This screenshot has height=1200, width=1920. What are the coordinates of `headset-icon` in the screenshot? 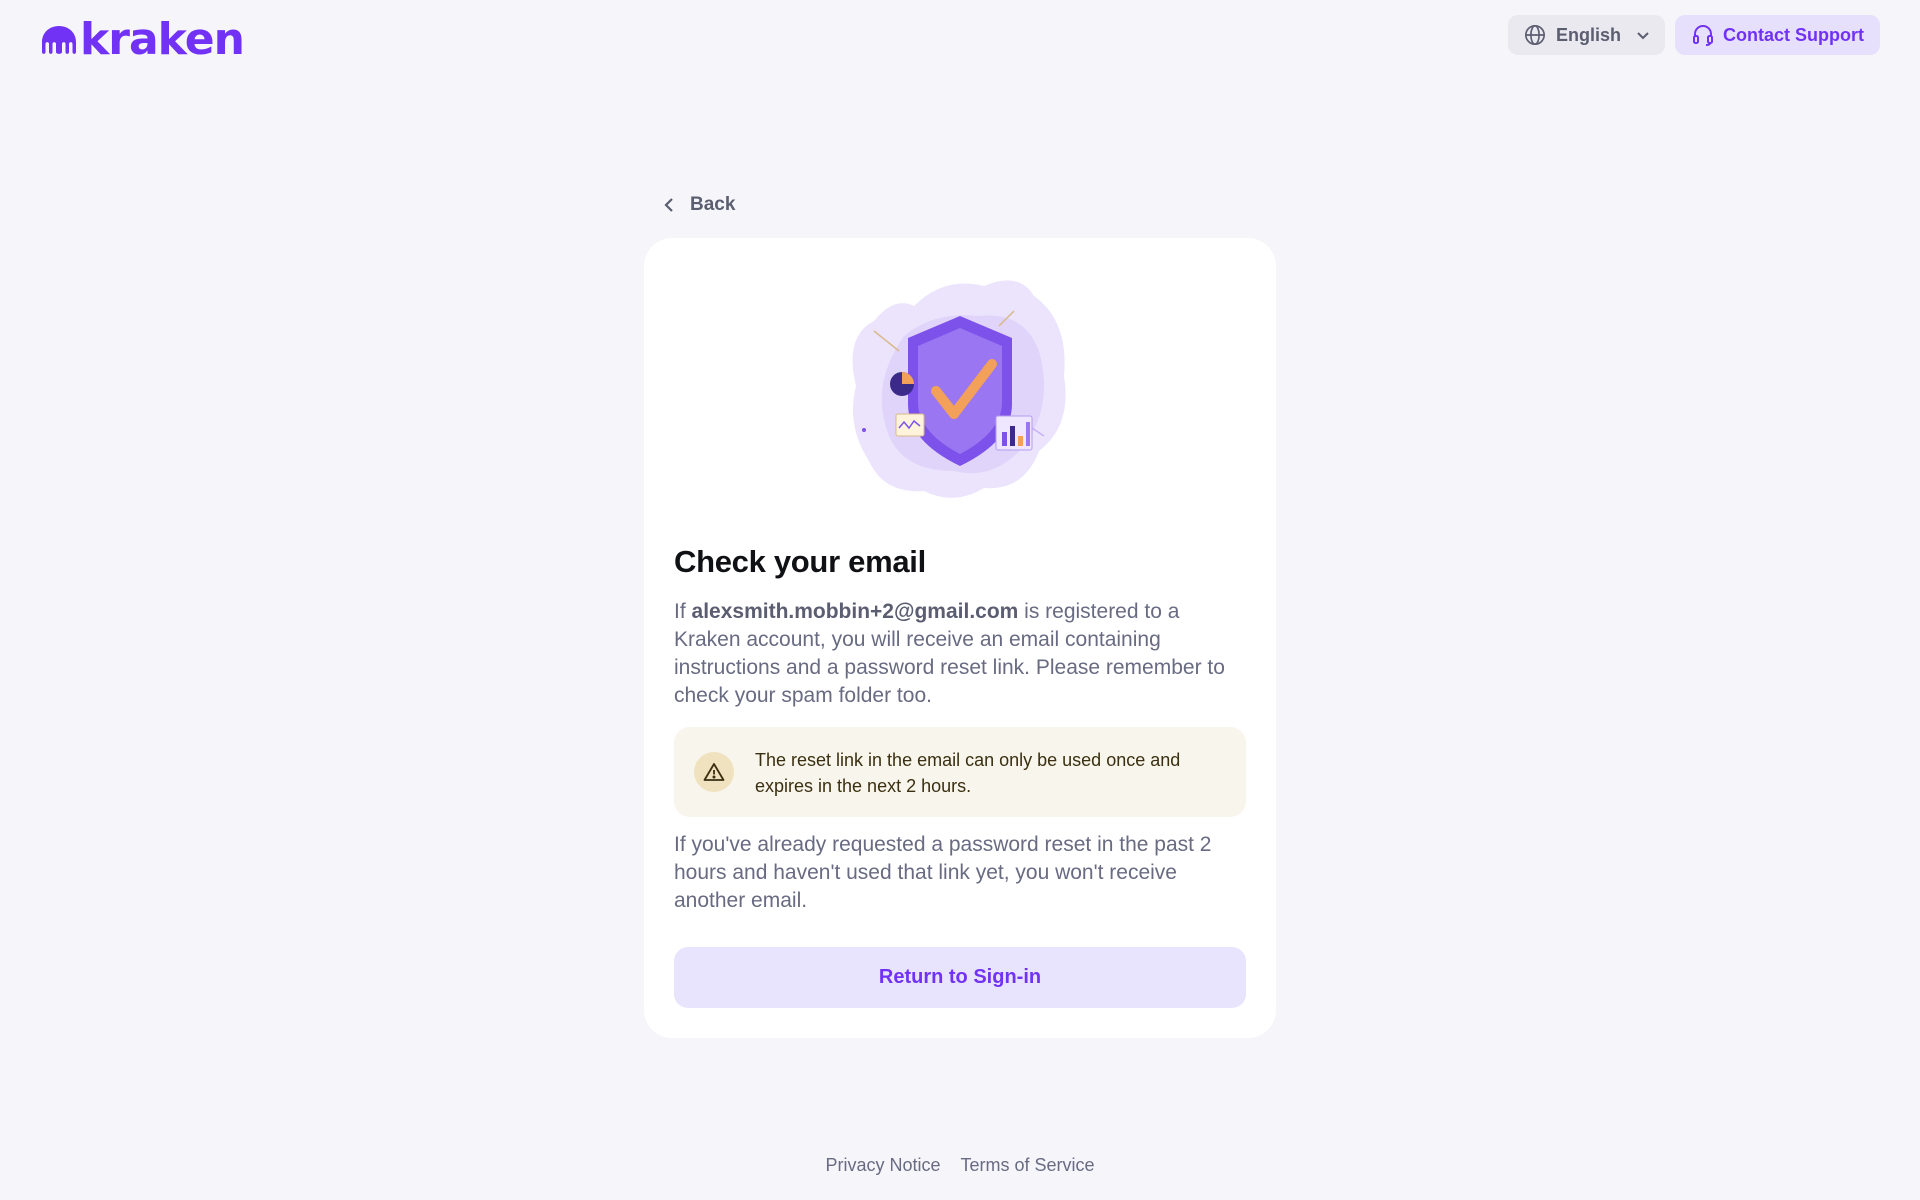 It's located at (1703, 35).